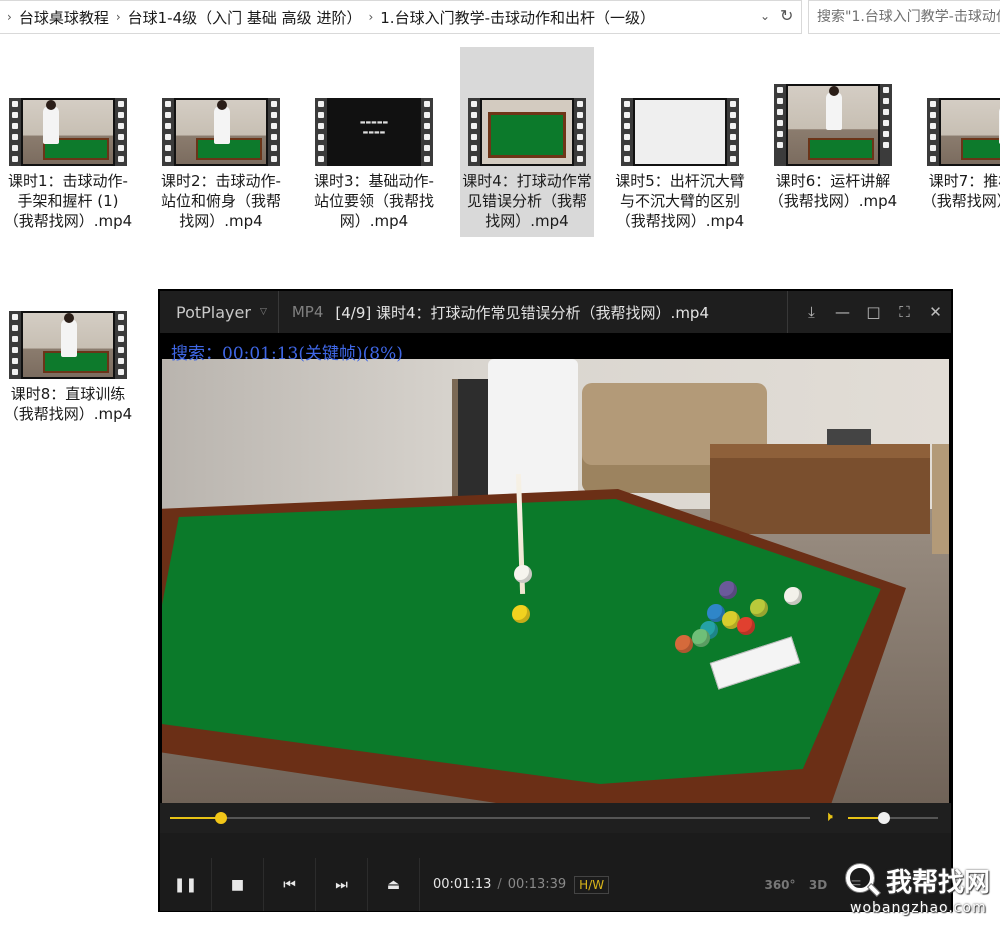 The width and height of the screenshot is (1000, 926). What do you see at coordinates (680, 201) in the screenshot?
I see `file-name: 课时5：出杆沉大臂与不沉大臂的区别（我帮找网）.mp4` at bounding box center [680, 201].